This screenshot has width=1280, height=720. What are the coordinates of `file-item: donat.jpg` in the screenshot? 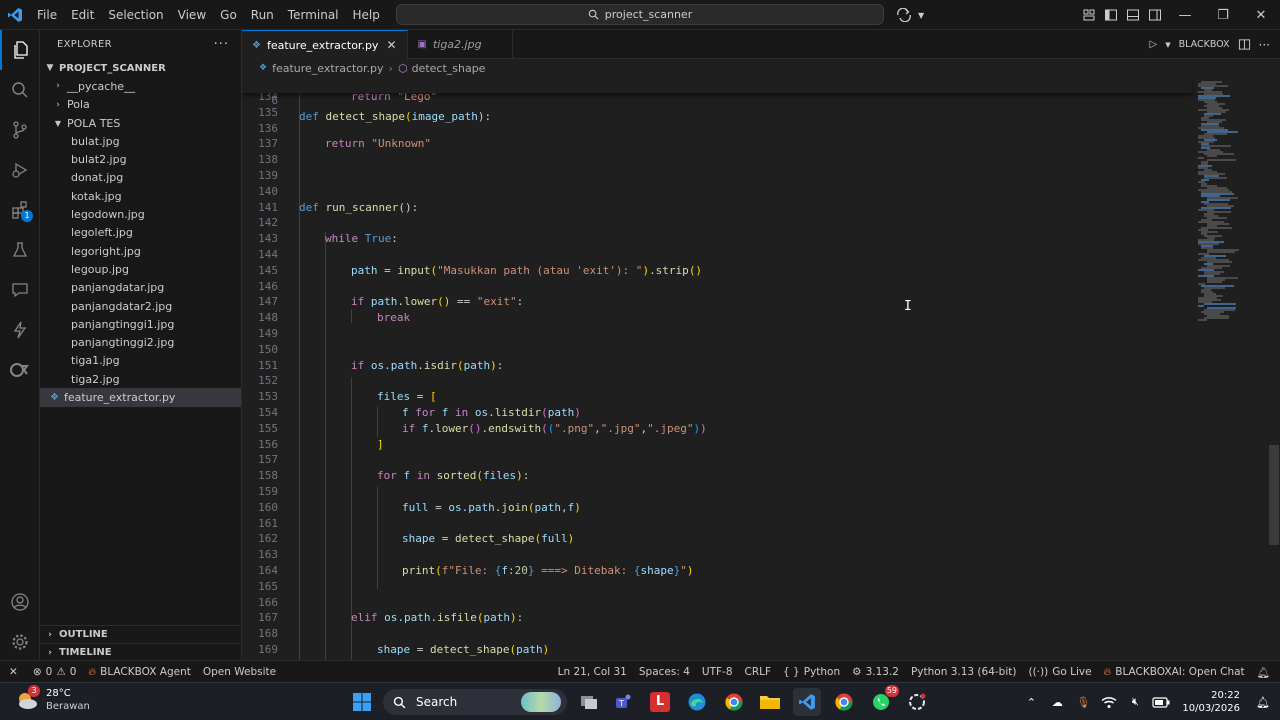 It's located at (140, 178).